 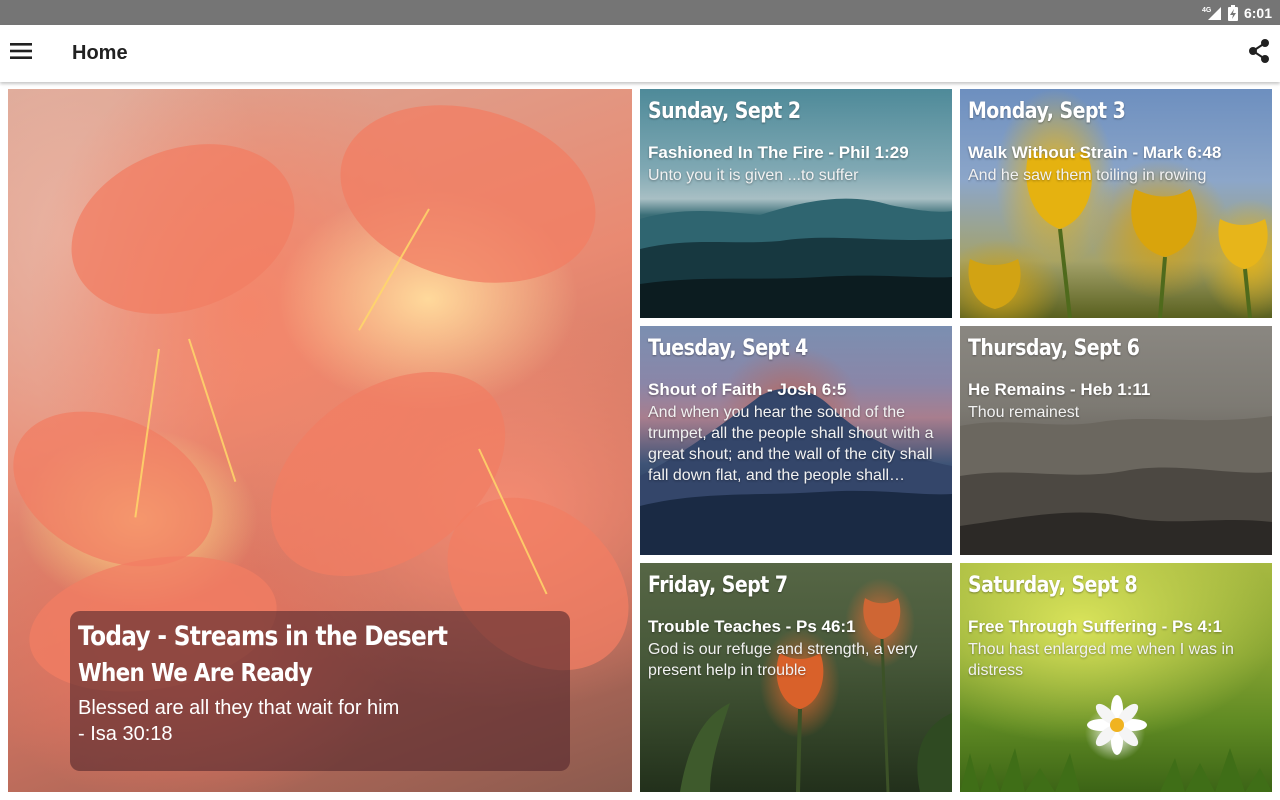 What do you see at coordinates (728, 348) in the screenshot?
I see `day-date: Tuesday, Sept 4` at bounding box center [728, 348].